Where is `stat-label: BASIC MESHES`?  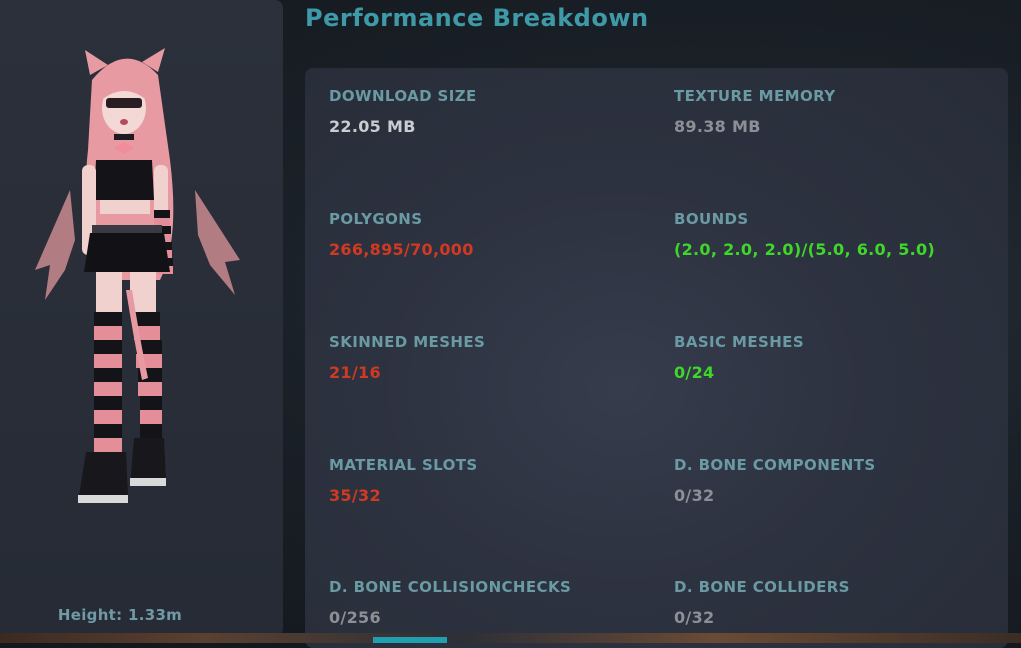 stat-label: BASIC MESHES is located at coordinates (739, 342).